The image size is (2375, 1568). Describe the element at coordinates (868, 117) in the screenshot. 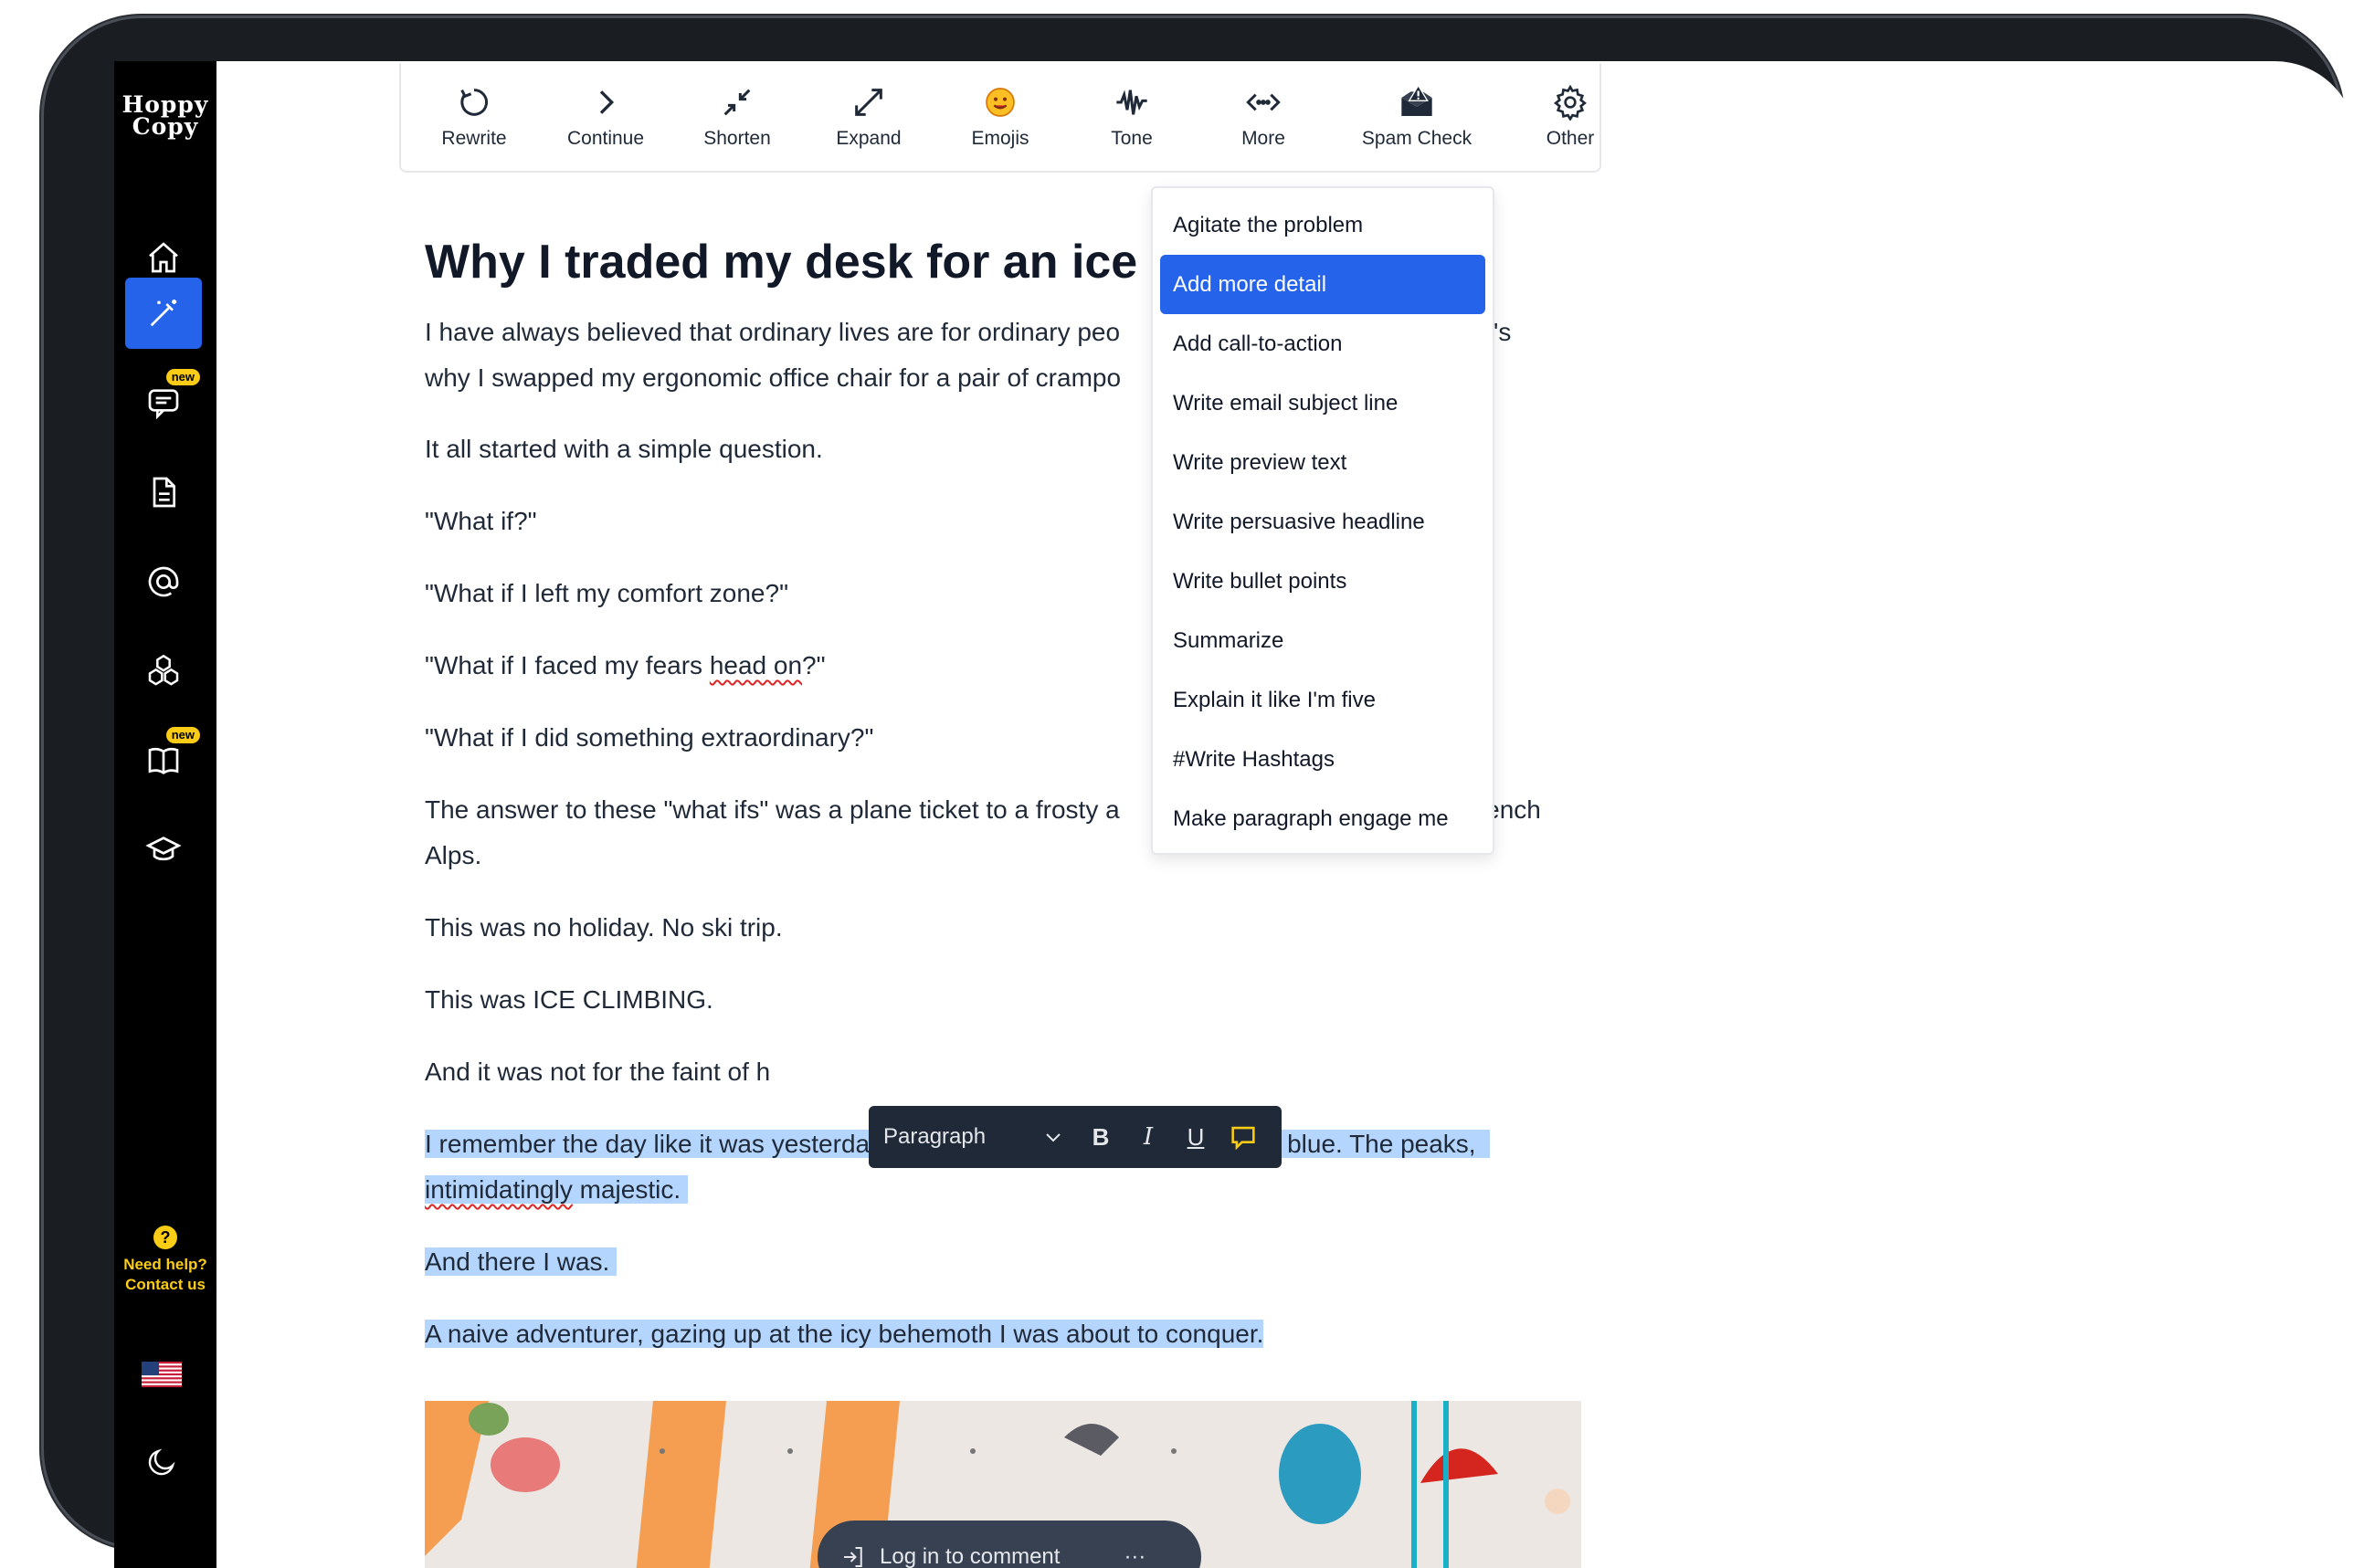

I see `expand-button: Expand` at that location.